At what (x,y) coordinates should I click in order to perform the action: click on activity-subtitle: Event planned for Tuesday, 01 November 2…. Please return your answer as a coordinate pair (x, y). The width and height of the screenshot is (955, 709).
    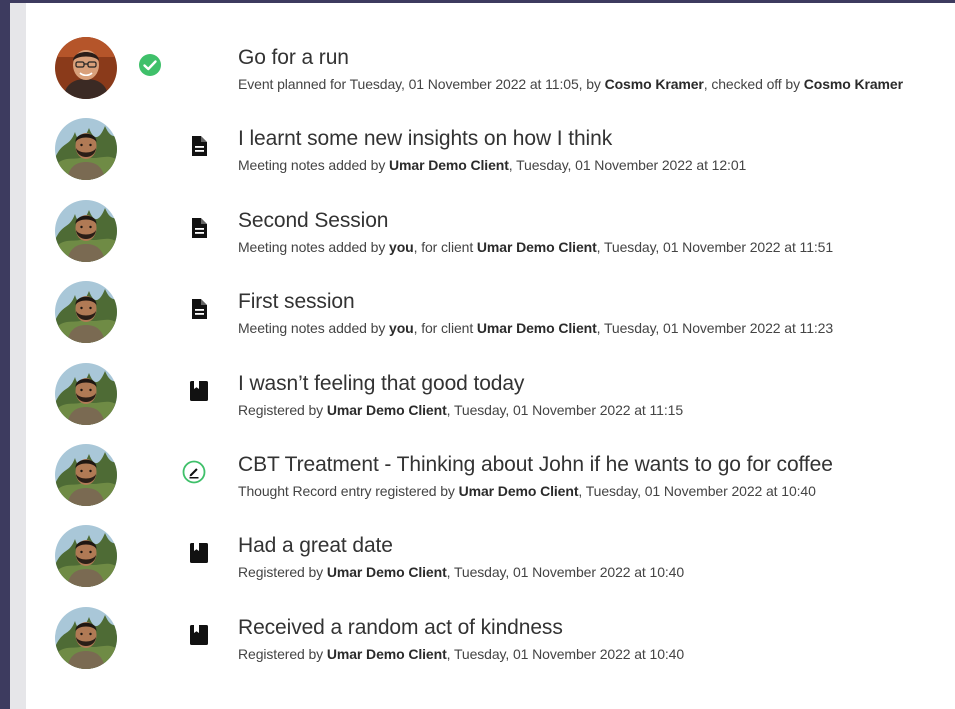
    Looking at the image, I should click on (570, 84).